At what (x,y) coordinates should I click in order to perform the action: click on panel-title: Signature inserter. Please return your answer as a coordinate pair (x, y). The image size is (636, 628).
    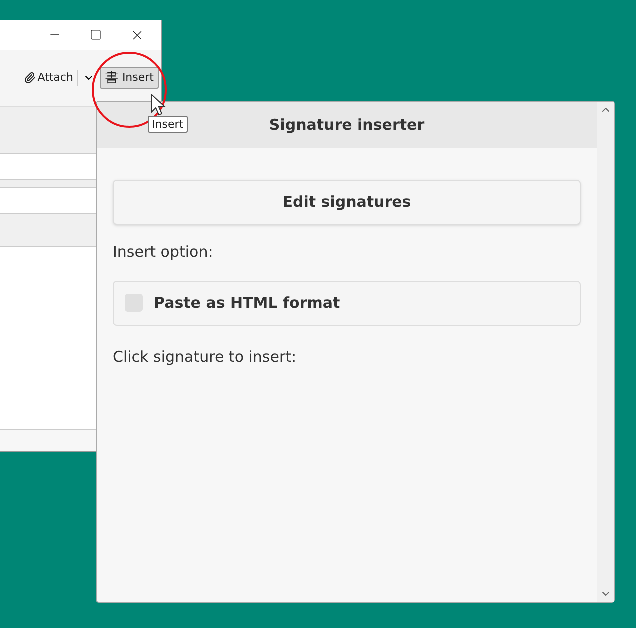
    Looking at the image, I should click on (347, 125).